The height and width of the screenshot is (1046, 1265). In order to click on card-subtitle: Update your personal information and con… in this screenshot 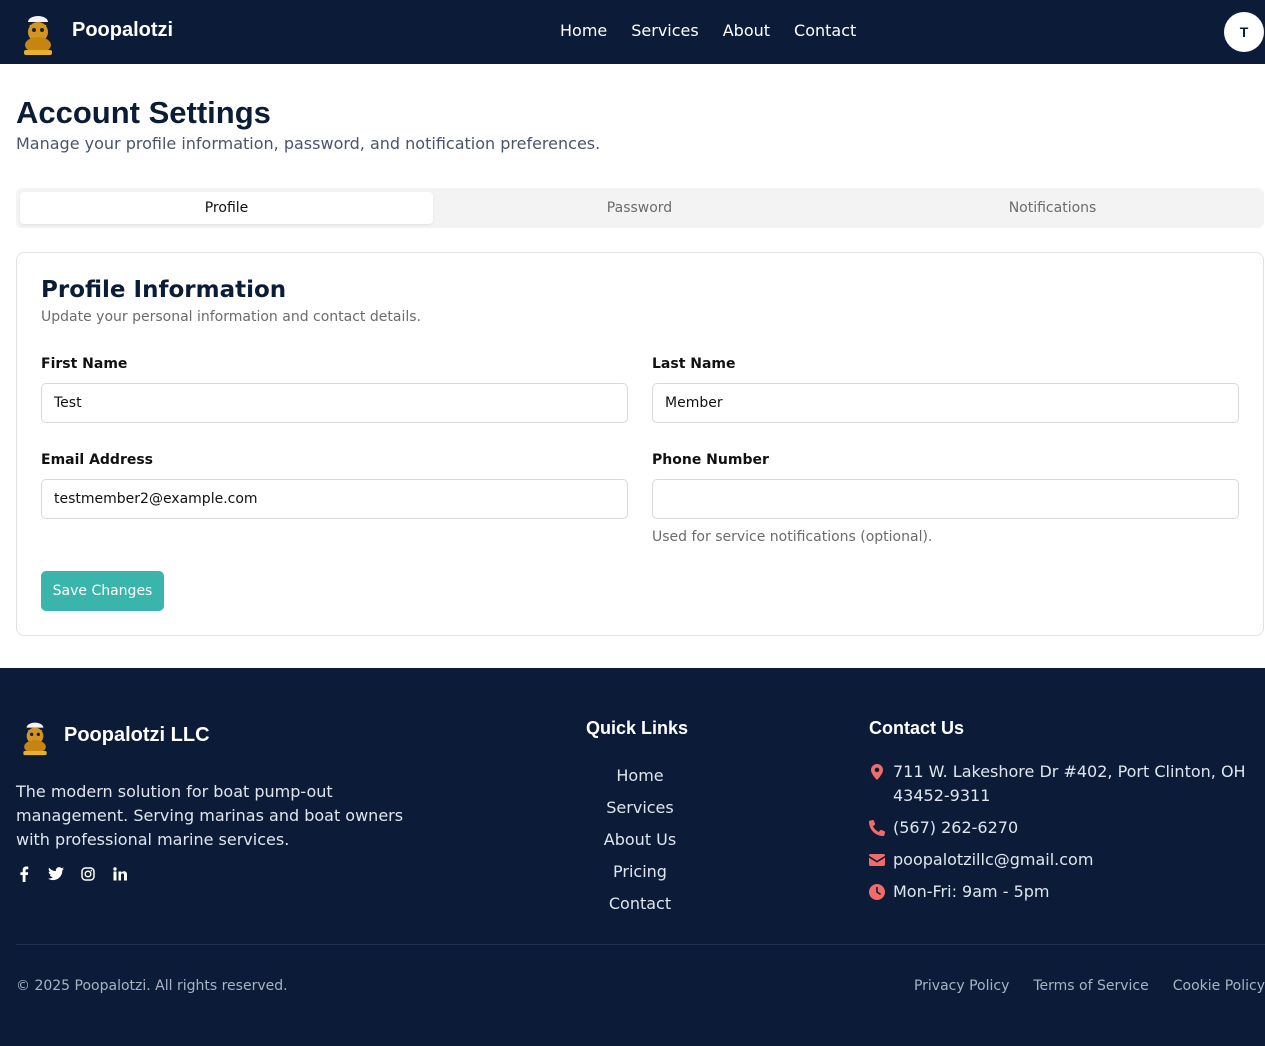, I will do `click(231, 317)`.